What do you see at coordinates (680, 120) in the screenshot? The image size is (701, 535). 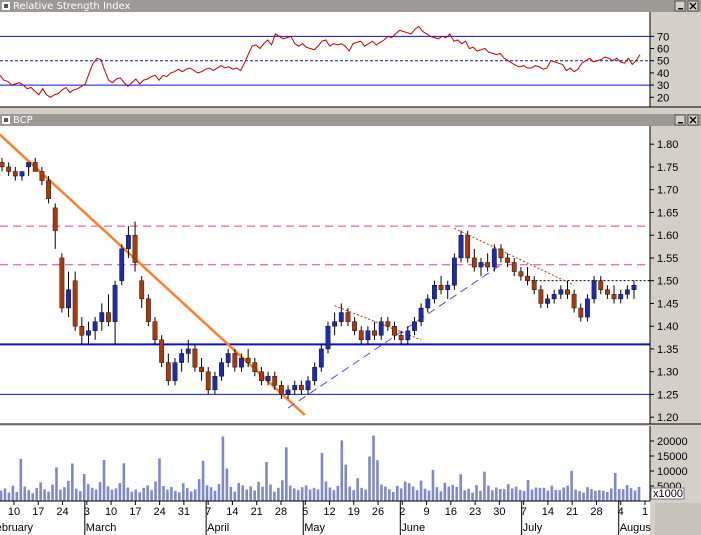 I see `price-minimize-button` at bounding box center [680, 120].